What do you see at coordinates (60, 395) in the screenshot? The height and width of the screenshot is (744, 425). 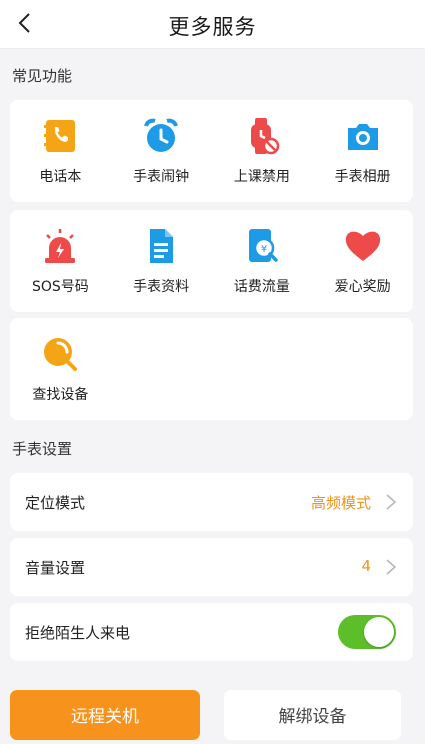 I see `feature-label: 查找设备` at bounding box center [60, 395].